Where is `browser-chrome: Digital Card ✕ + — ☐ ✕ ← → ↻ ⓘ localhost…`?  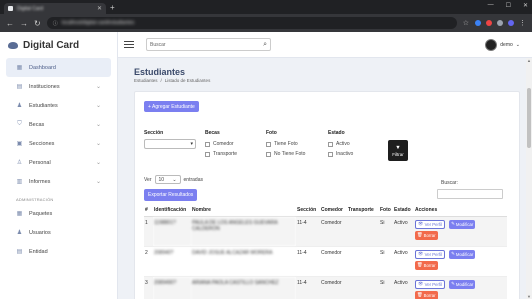
browser-chrome: Digital Card ✕ + — ☐ ✕ ← → ↻ ⓘ localhost… is located at coordinates (266, 16).